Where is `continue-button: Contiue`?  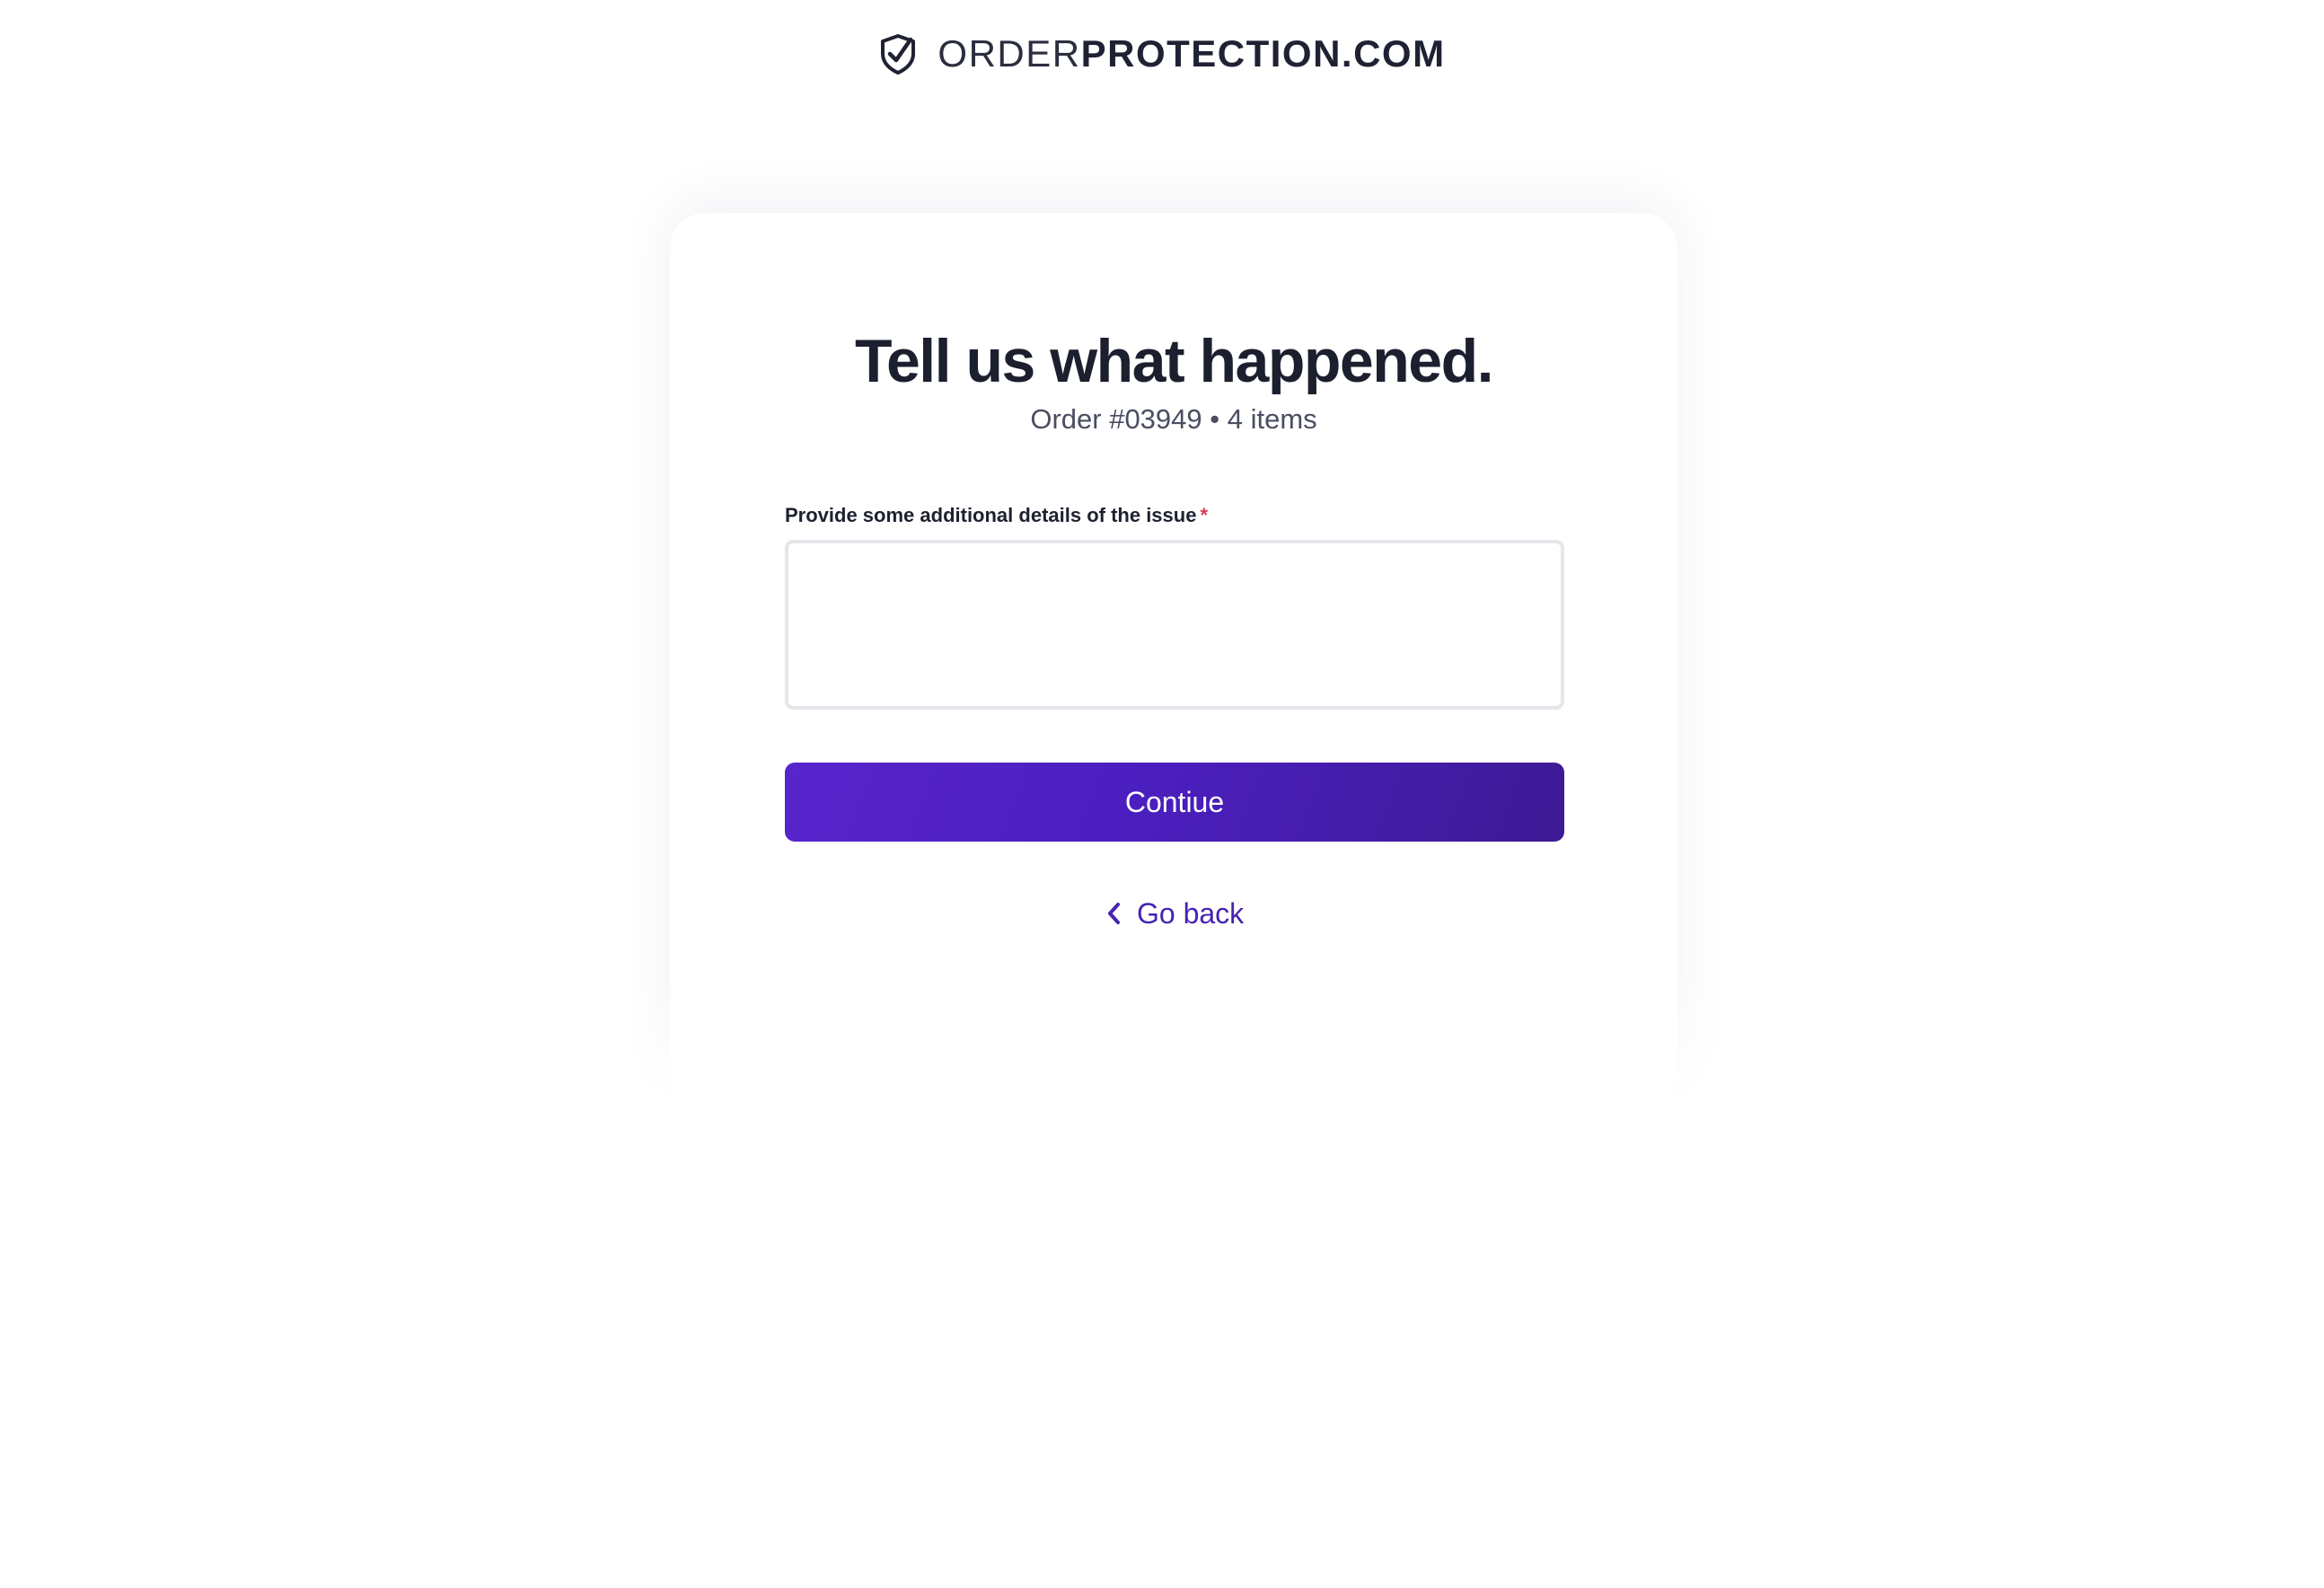
continue-button: Contiue is located at coordinates (1175, 802).